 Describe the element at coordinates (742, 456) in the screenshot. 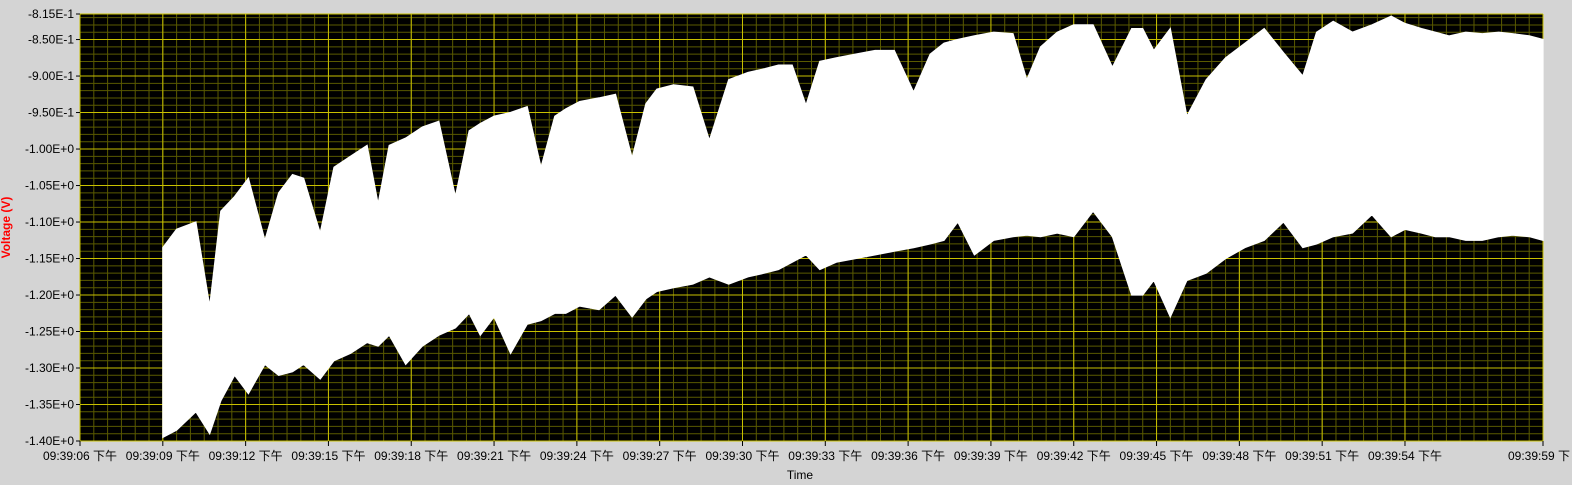

I see `x-tick-label: 09:39:30 下午` at that location.